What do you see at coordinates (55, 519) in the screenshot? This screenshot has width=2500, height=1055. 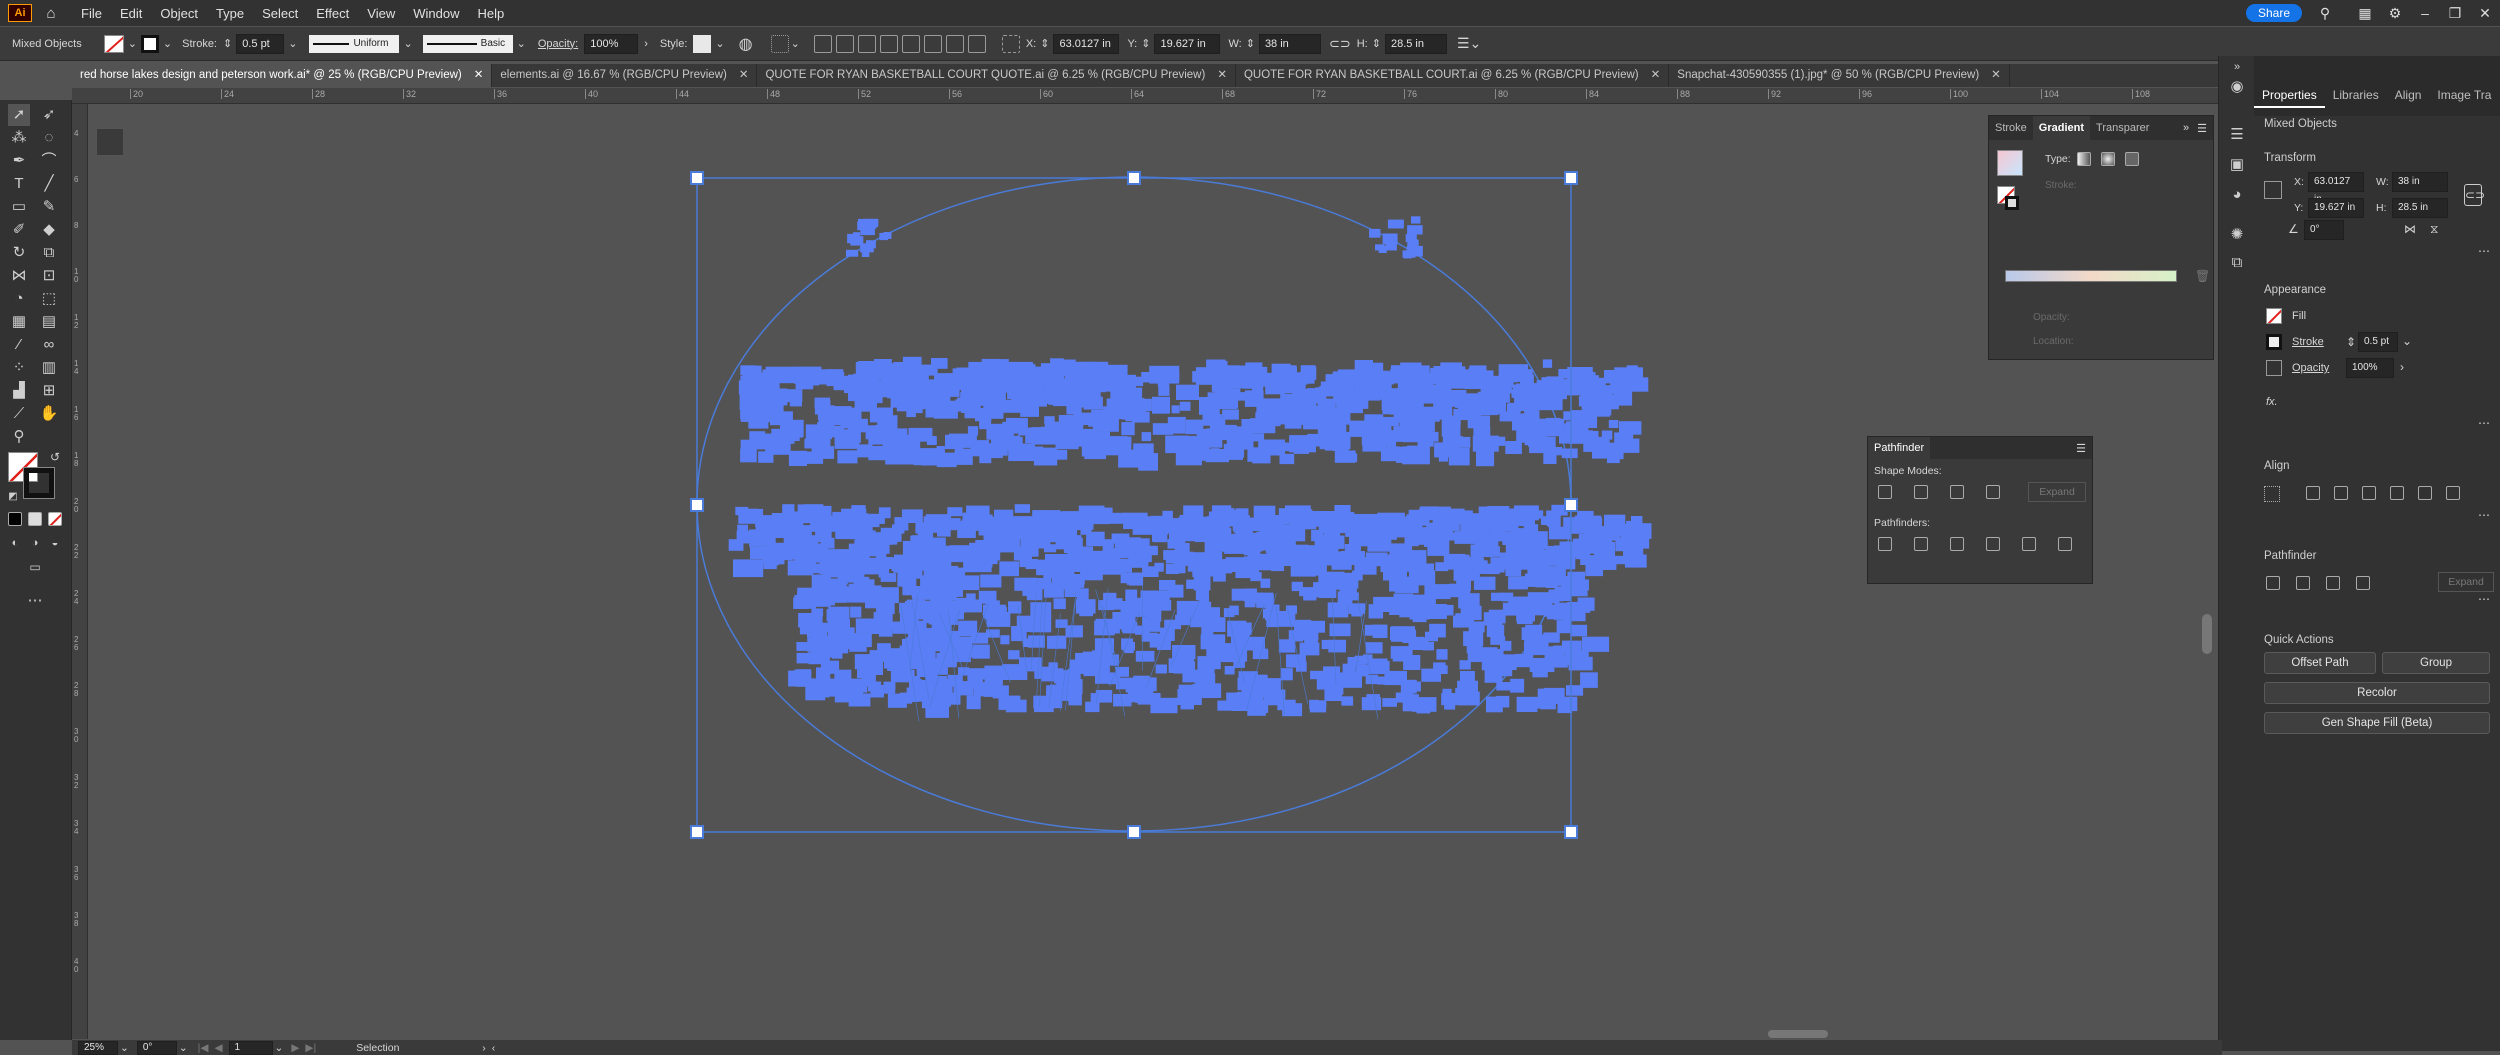 I see `none-mode-icon` at bounding box center [55, 519].